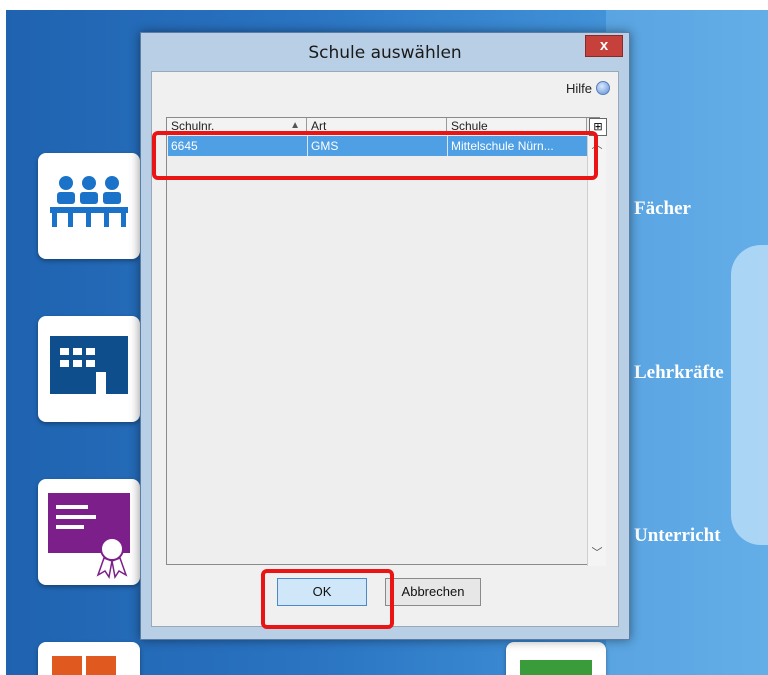 Image resolution: width=768 pixels, height=675 pixels. I want to click on dialog-title: Schule auswählen, so click(385, 53).